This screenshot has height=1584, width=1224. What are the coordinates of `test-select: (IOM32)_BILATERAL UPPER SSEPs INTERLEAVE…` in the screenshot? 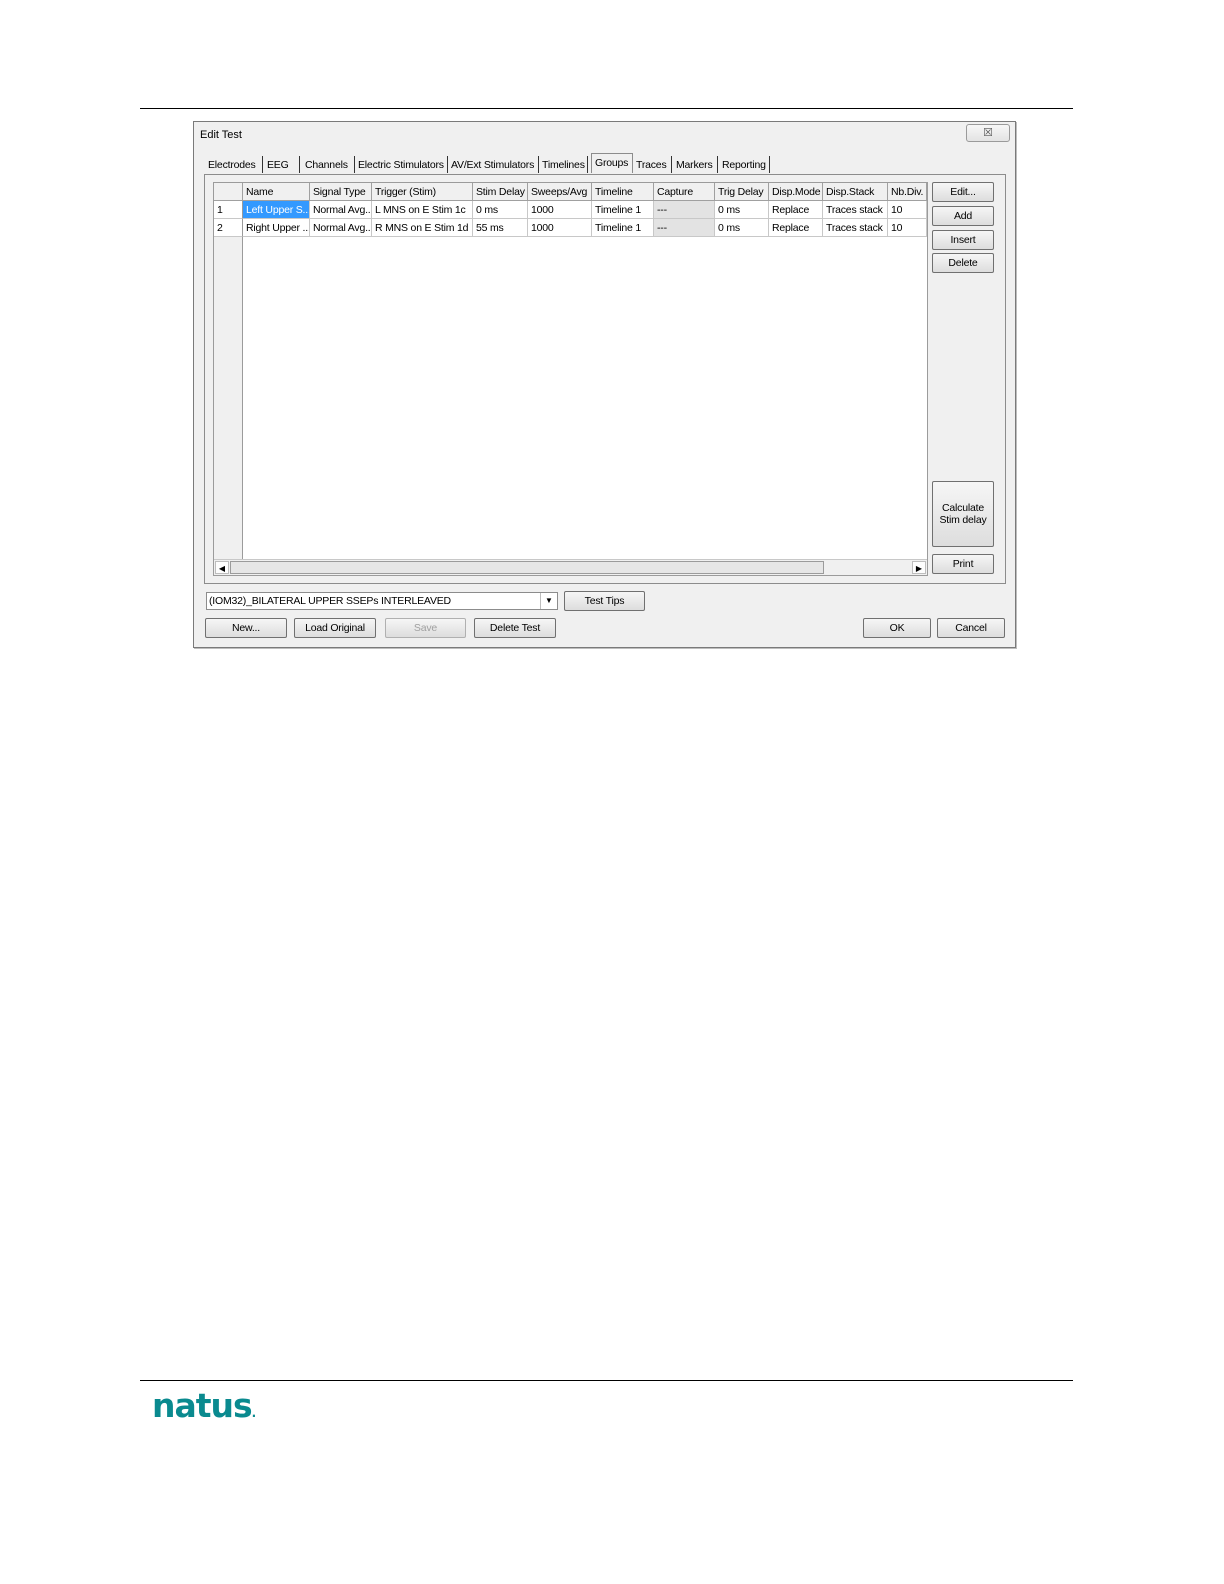 It's located at (382, 601).